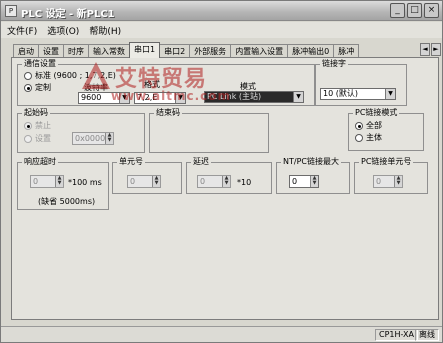 The height and width of the screenshot is (343, 443). Describe the element at coordinates (11, 11) in the screenshot. I see `app-icon: P` at that location.